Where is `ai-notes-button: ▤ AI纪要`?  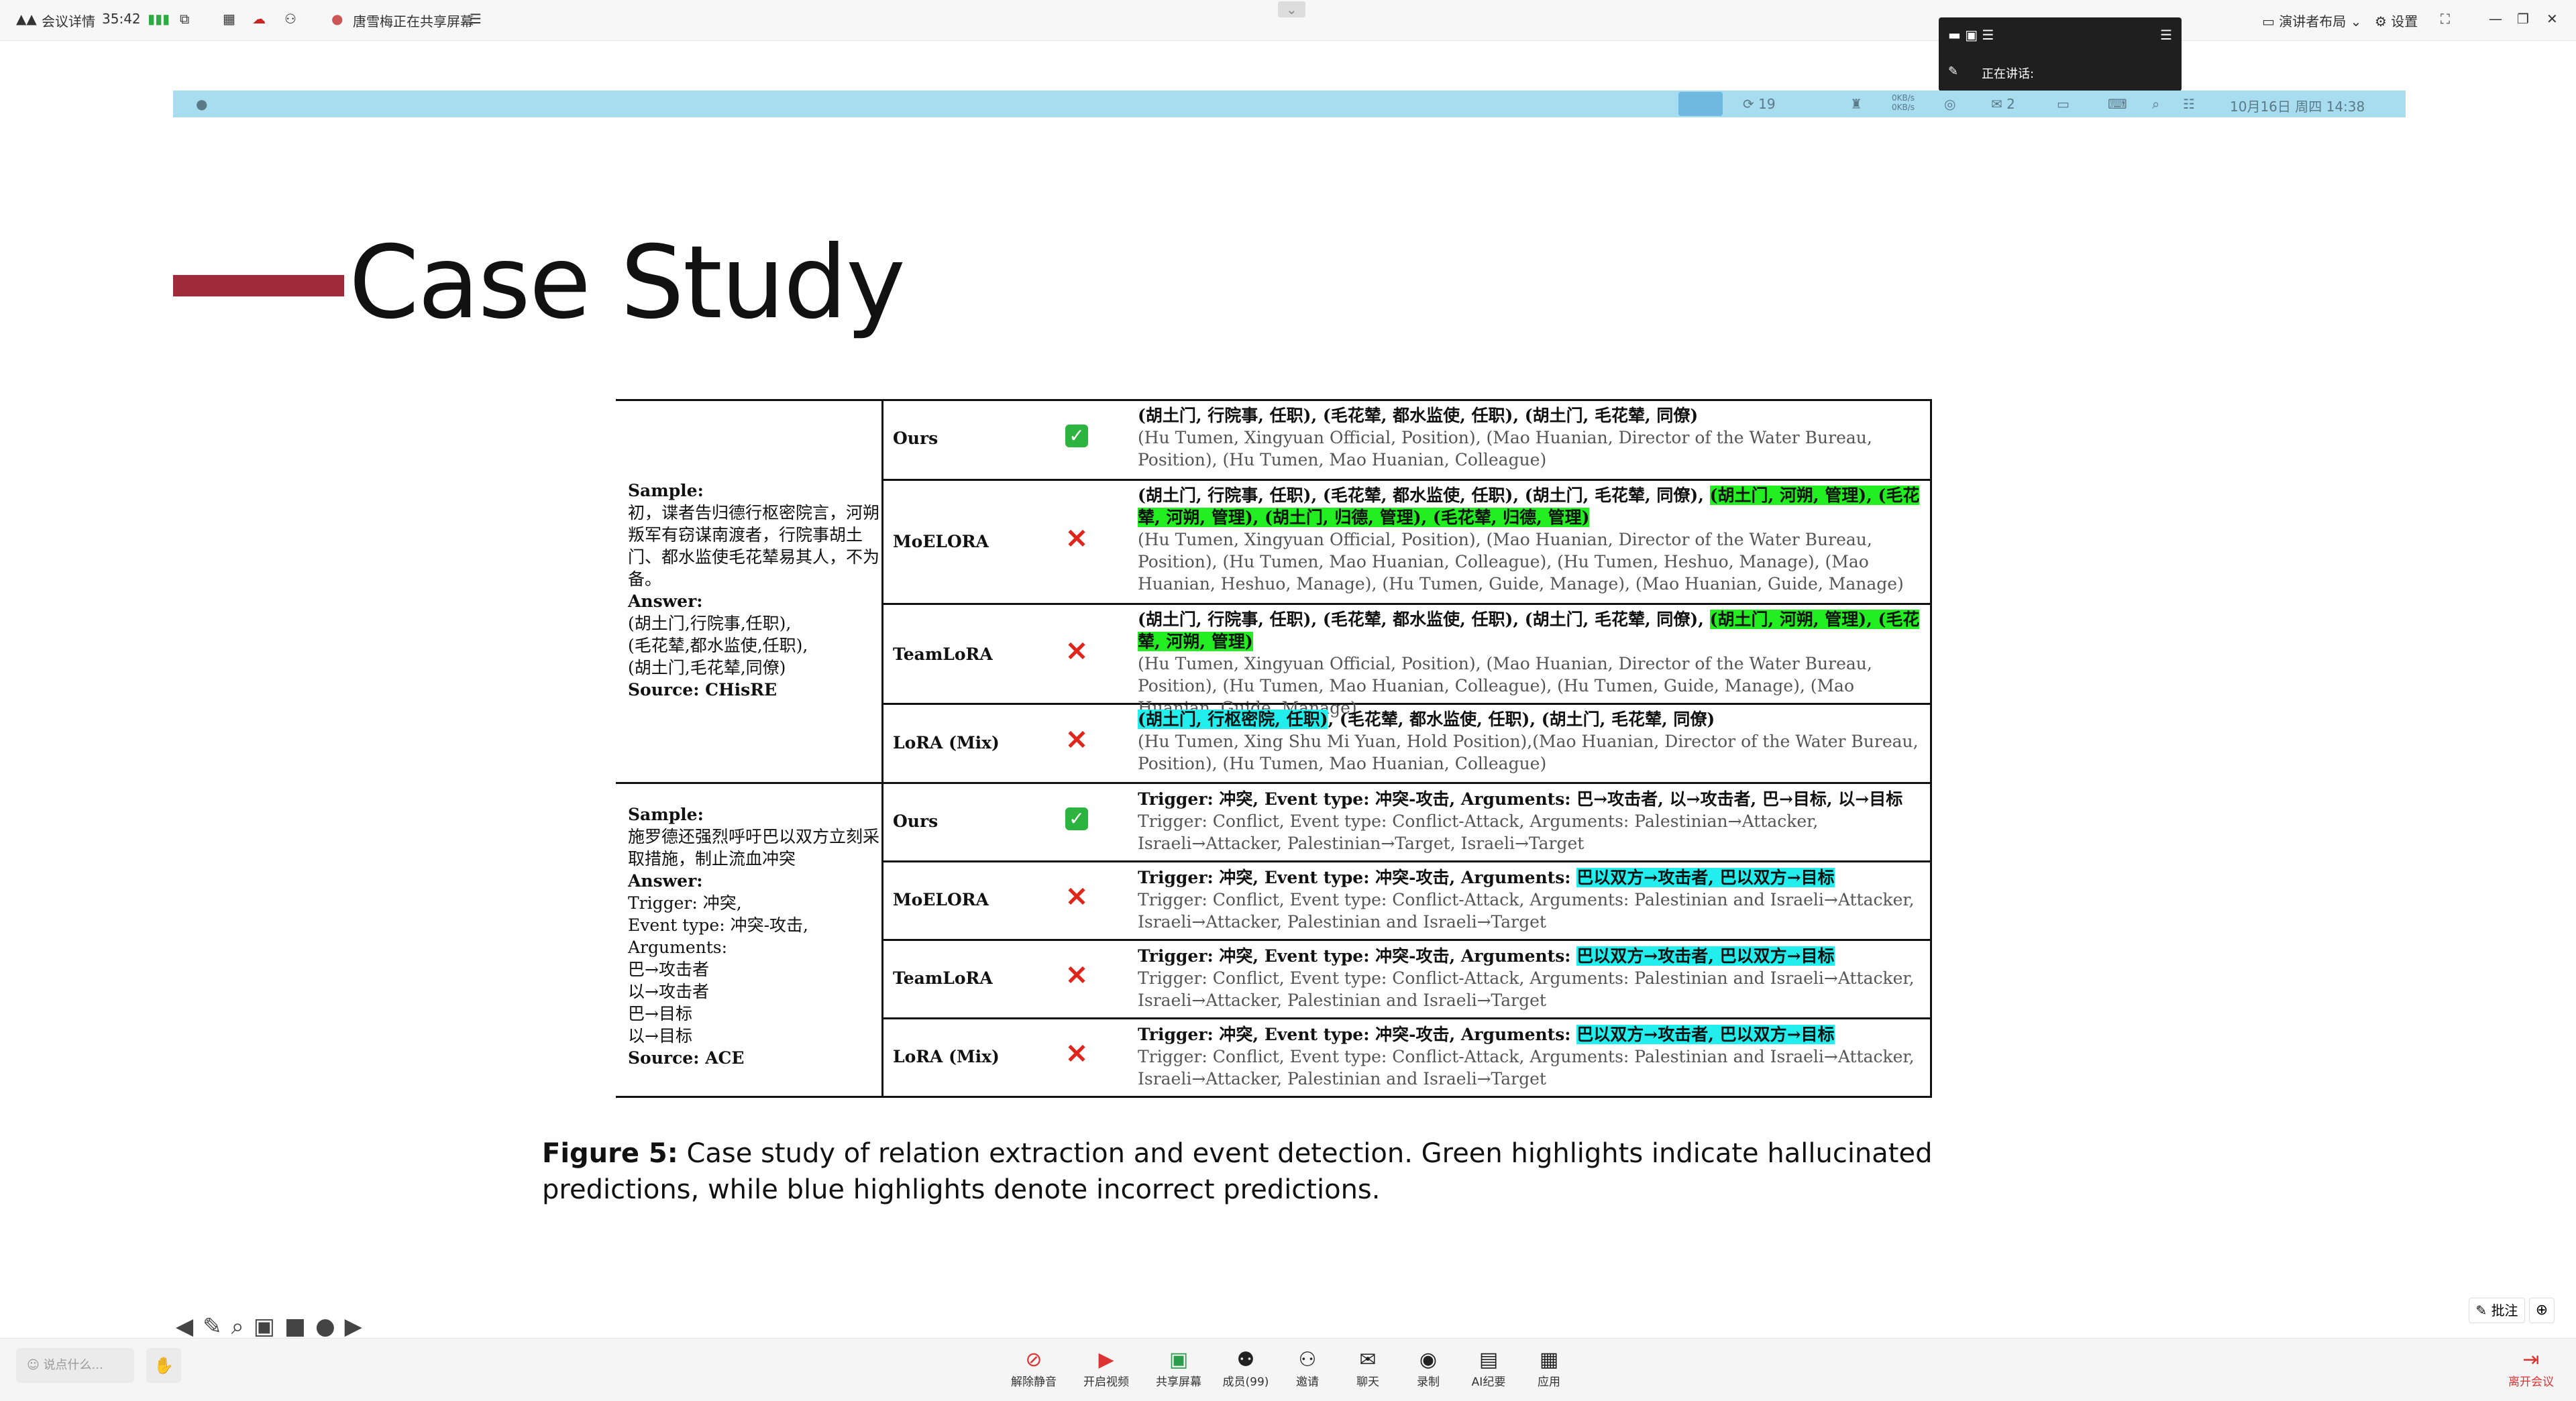
ai-notes-button: ▤ AI纪要 is located at coordinates (1488, 1368).